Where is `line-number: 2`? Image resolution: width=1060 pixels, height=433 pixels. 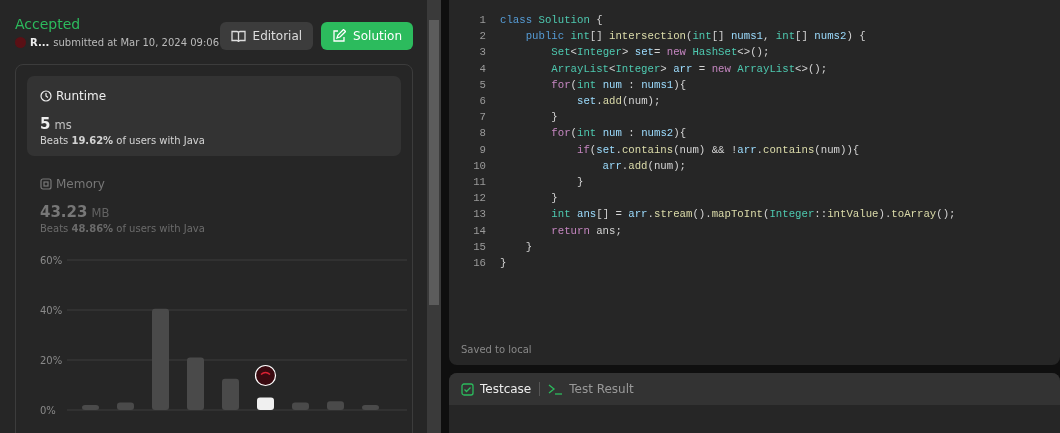
line-number: 2 is located at coordinates (482, 36).